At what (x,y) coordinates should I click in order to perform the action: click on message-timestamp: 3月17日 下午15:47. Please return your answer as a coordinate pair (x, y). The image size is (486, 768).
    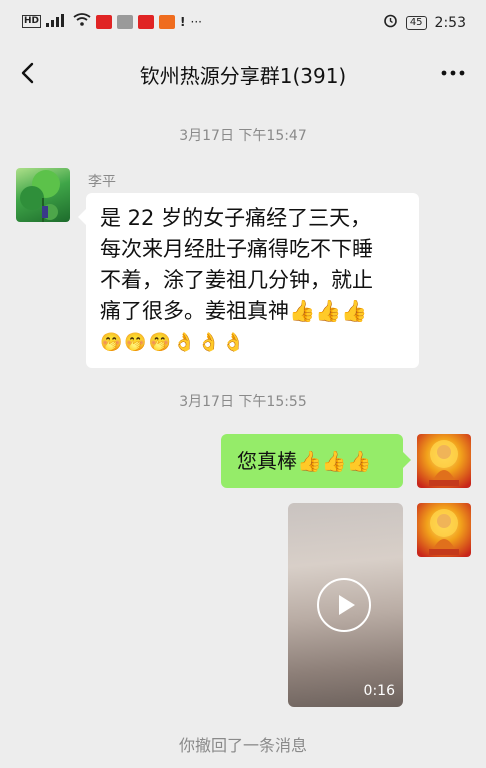
    Looking at the image, I should click on (243, 136).